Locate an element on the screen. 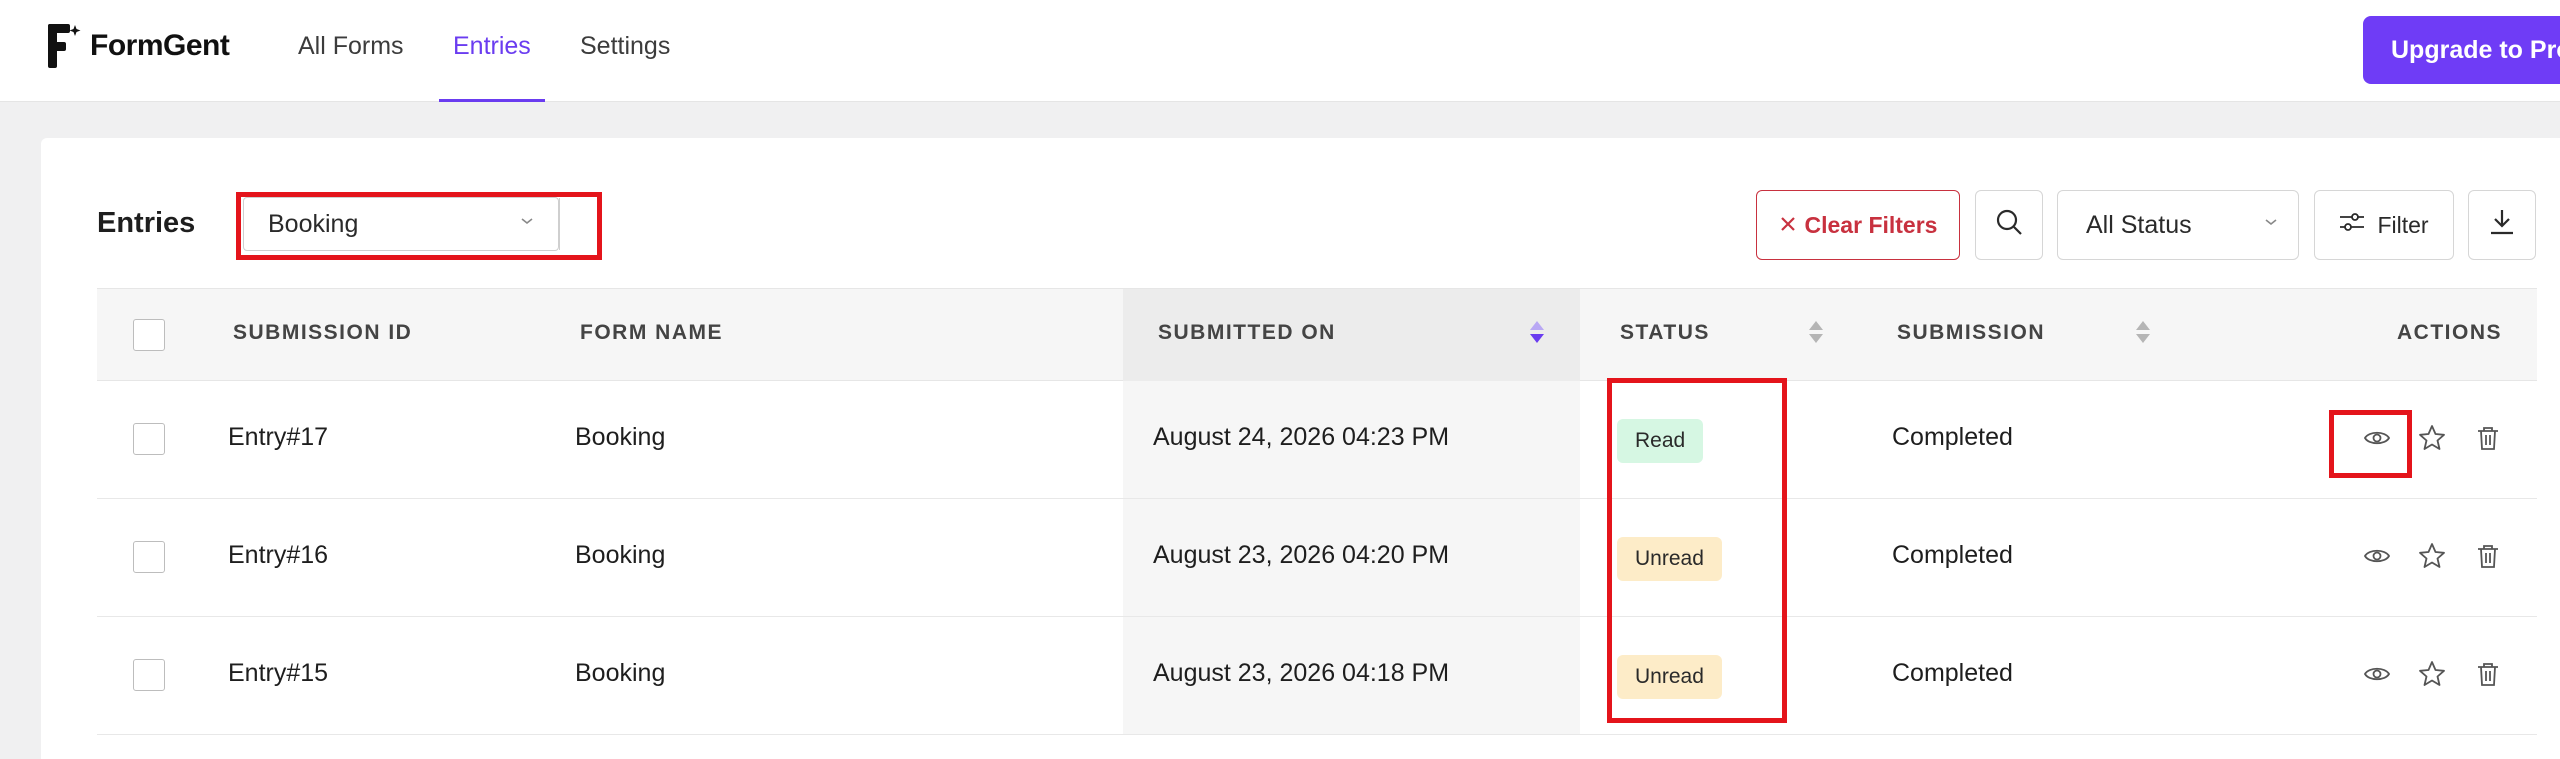  status-select-dropdown: All Status is located at coordinates (2178, 225).